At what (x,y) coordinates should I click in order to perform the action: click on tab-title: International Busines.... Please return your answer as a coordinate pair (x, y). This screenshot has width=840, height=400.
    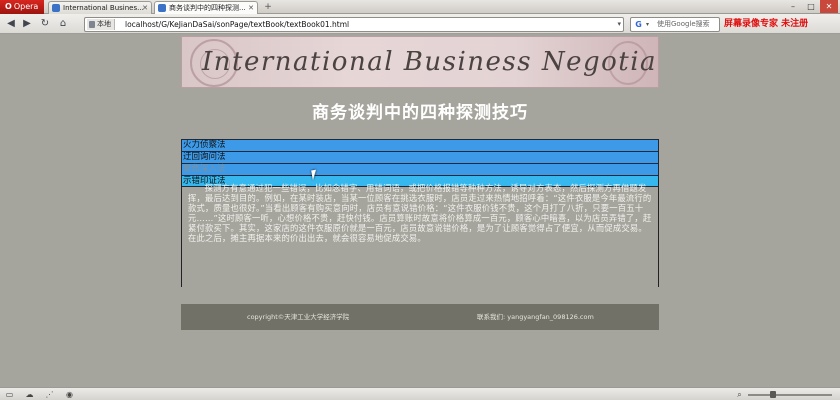
    Looking at the image, I should click on (103, 8).